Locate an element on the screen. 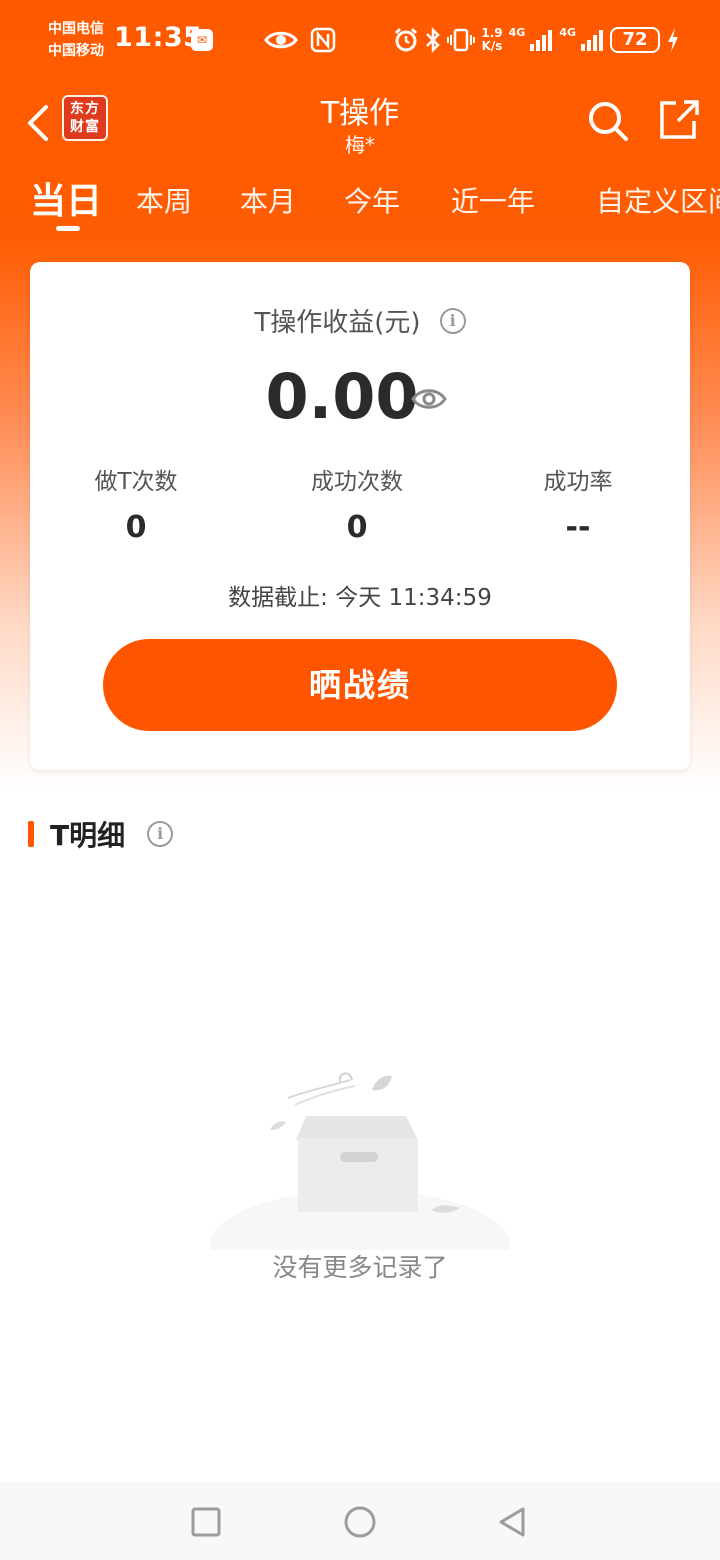 The height and width of the screenshot is (1560, 720). status-icons-left is located at coordinates (300, 40).